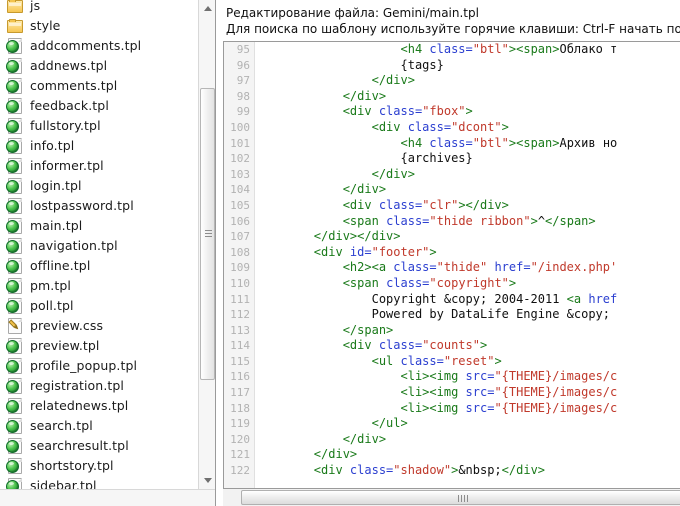  What do you see at coordinates (240, 299) in the screenshot?
I see `line-number: 111` at bounding box center [240, 299].